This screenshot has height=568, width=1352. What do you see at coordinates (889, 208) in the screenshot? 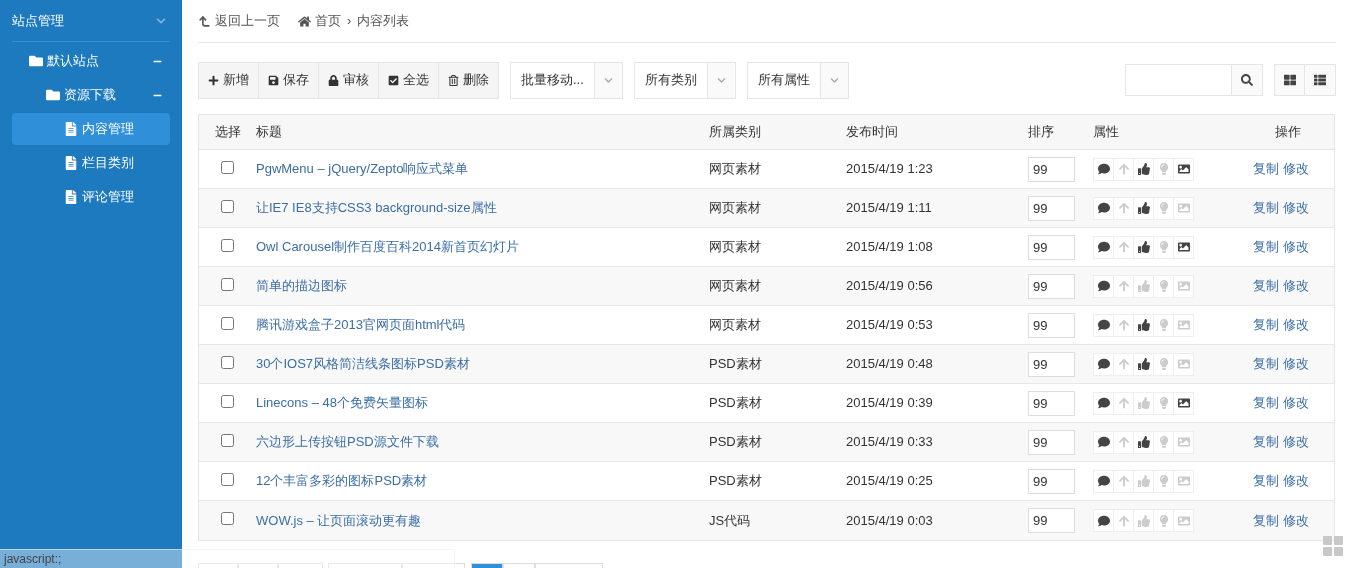
I see `time-cell-text: 2015/4/19 1:11` at bounding box center [889, 208].